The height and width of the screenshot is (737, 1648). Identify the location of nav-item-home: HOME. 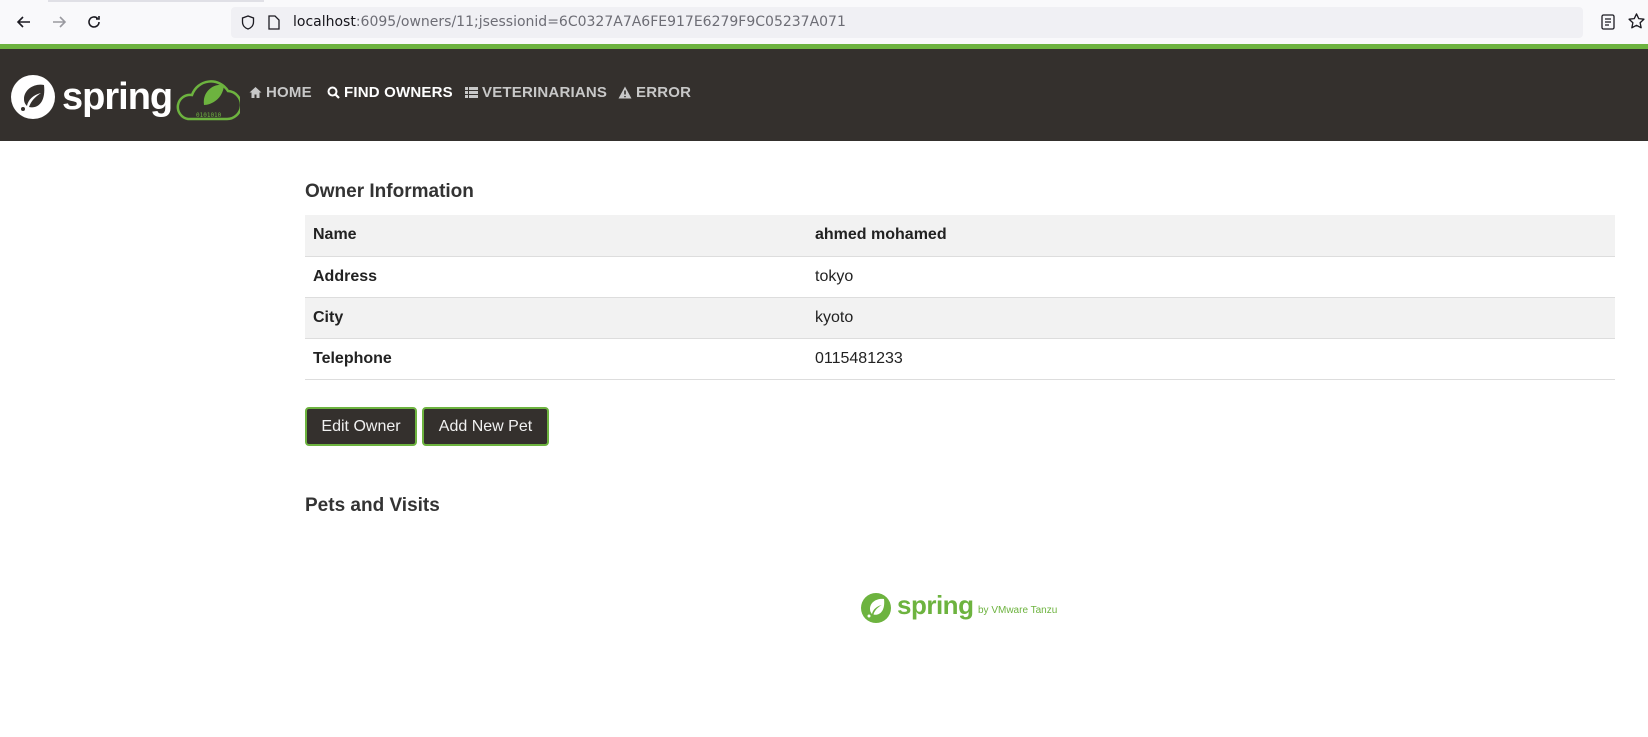
(280, 92).